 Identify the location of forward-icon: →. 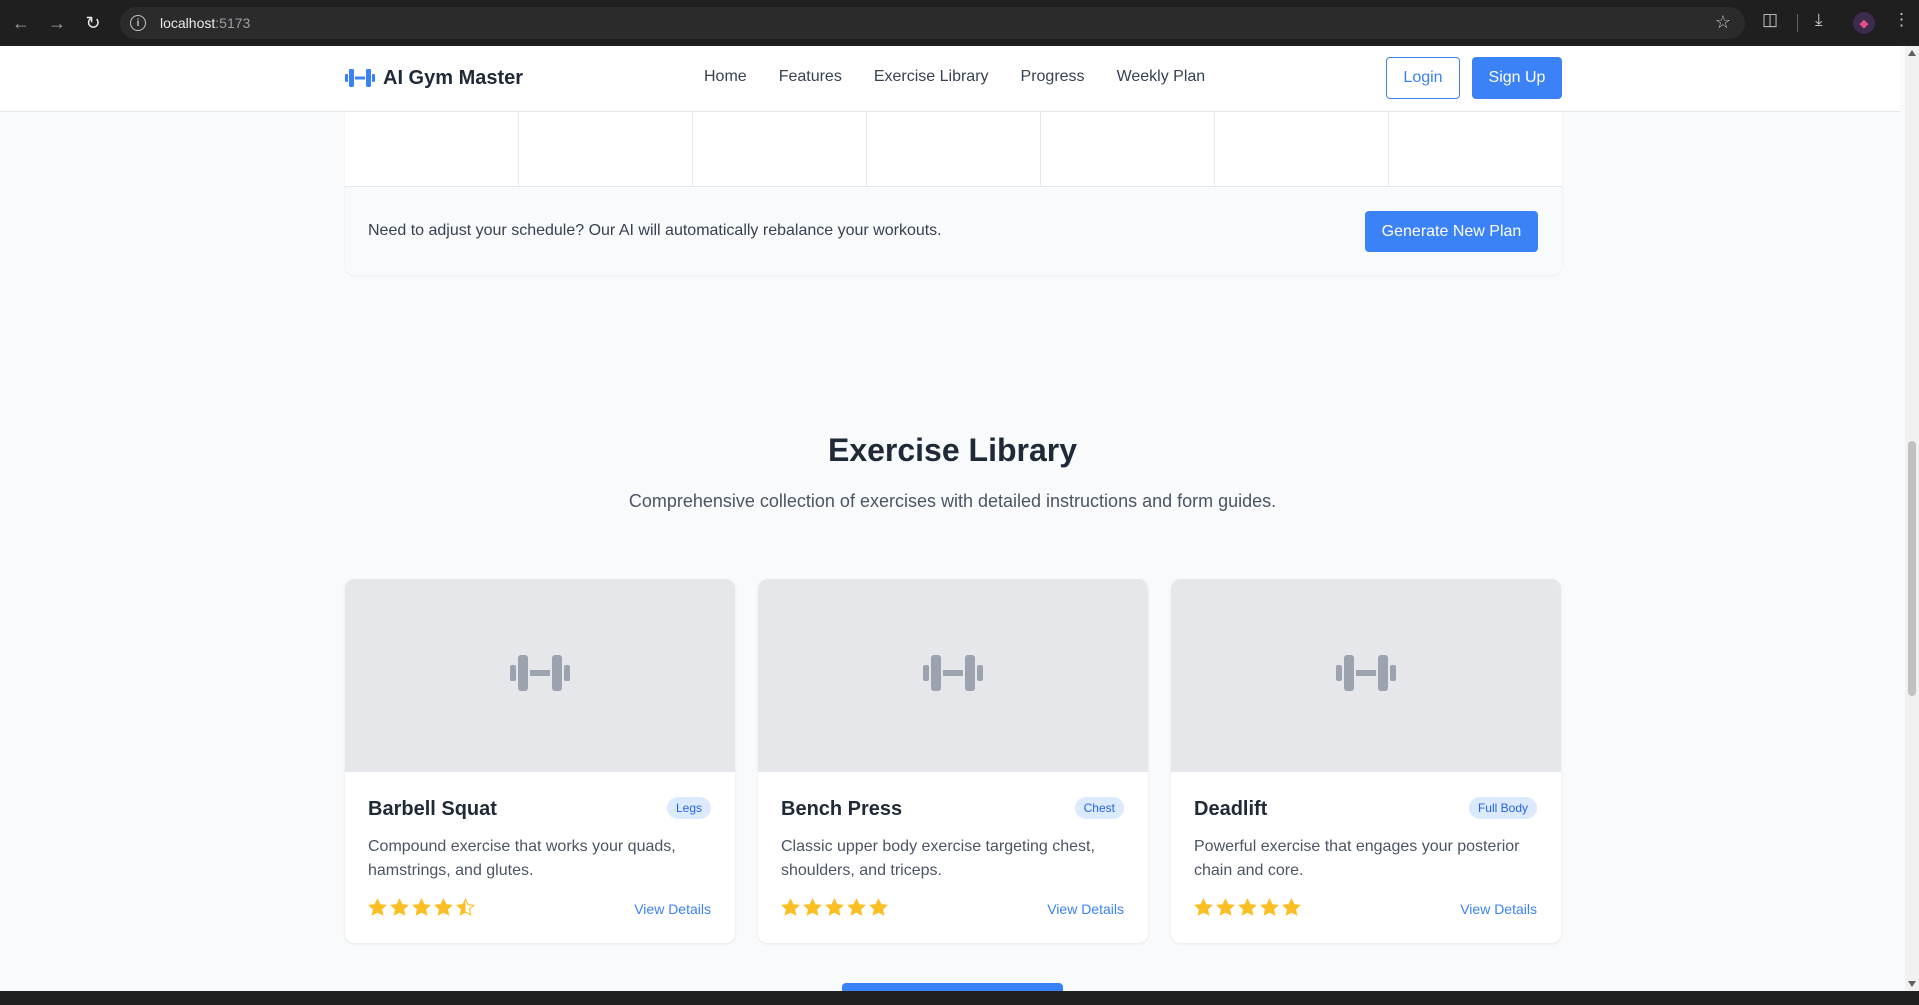
(57, 23).